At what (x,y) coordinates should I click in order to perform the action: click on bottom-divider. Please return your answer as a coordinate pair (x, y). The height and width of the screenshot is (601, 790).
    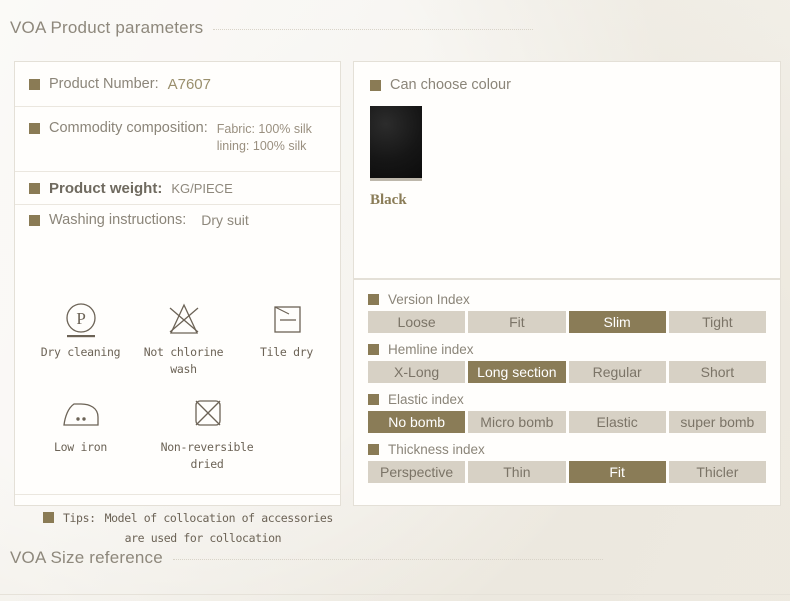
    Looking at the image, I should click on (395, 594).